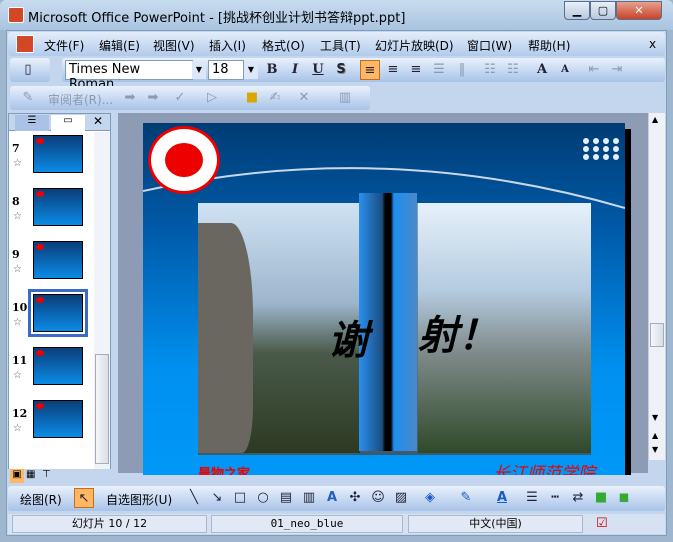  I want to click on scroll-down-icon: ▼, so click(655, 417).